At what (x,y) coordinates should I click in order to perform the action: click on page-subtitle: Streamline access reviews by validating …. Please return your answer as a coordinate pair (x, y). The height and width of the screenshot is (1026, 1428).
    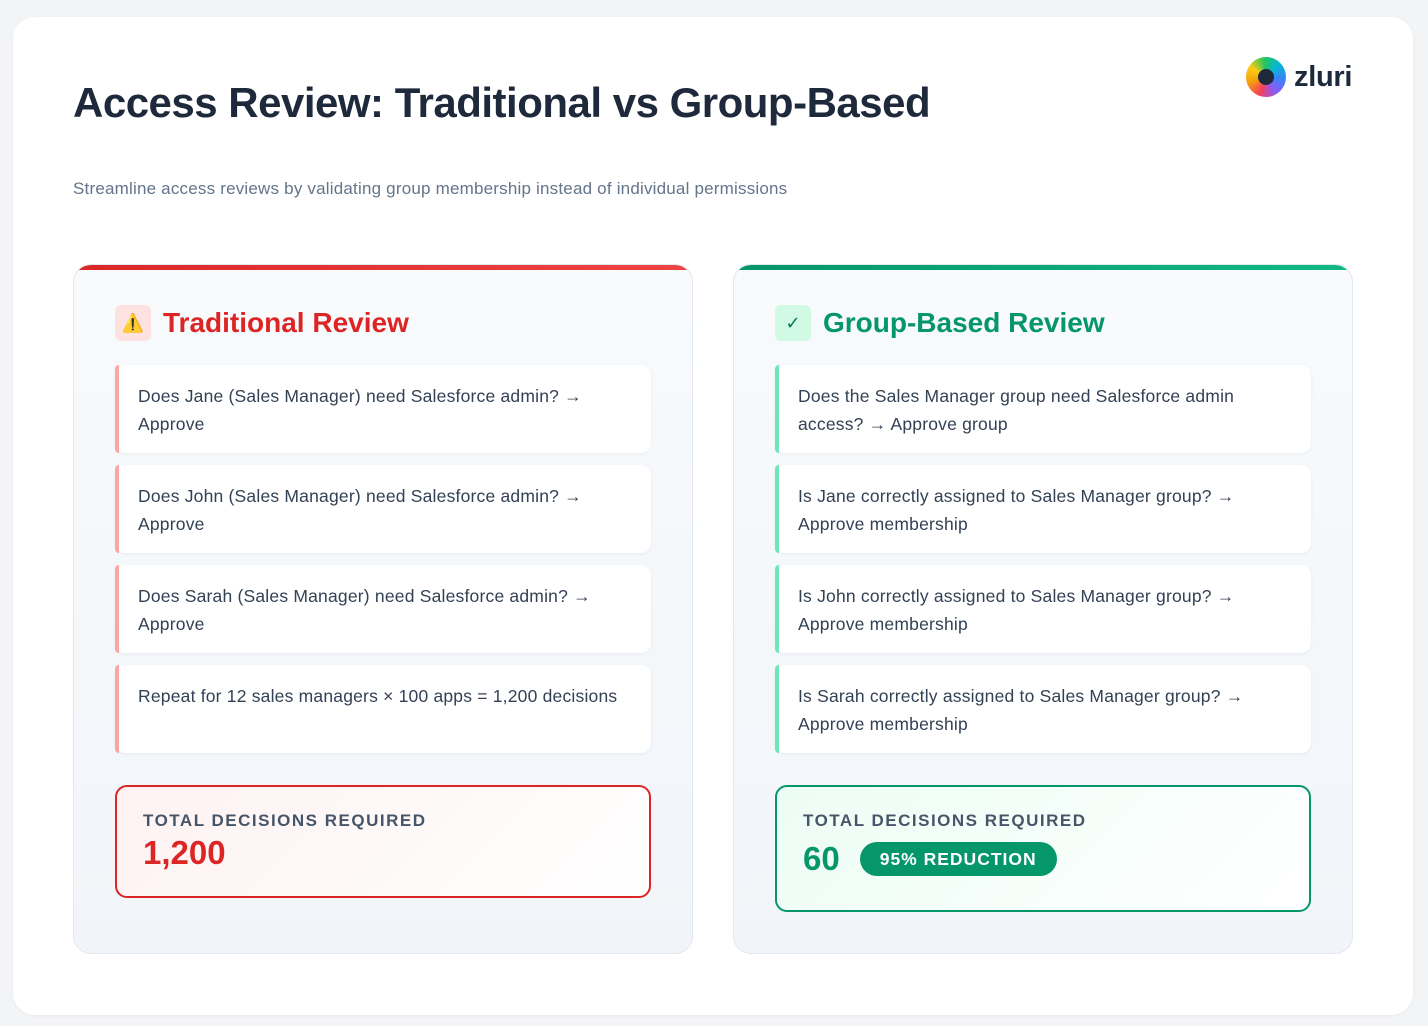
    Looking at the image, I should click on (430, 188).